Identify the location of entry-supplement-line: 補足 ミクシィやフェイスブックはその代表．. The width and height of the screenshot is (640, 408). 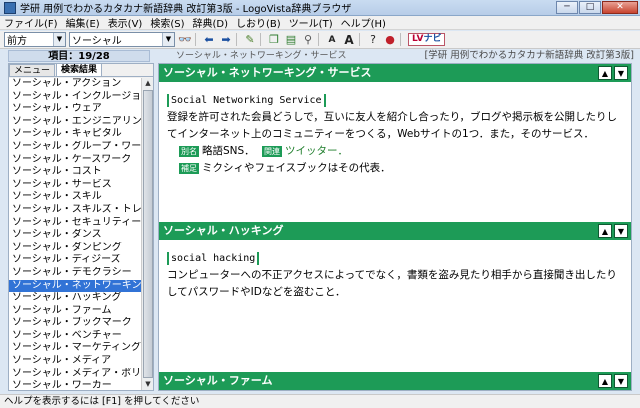
(395, 168).